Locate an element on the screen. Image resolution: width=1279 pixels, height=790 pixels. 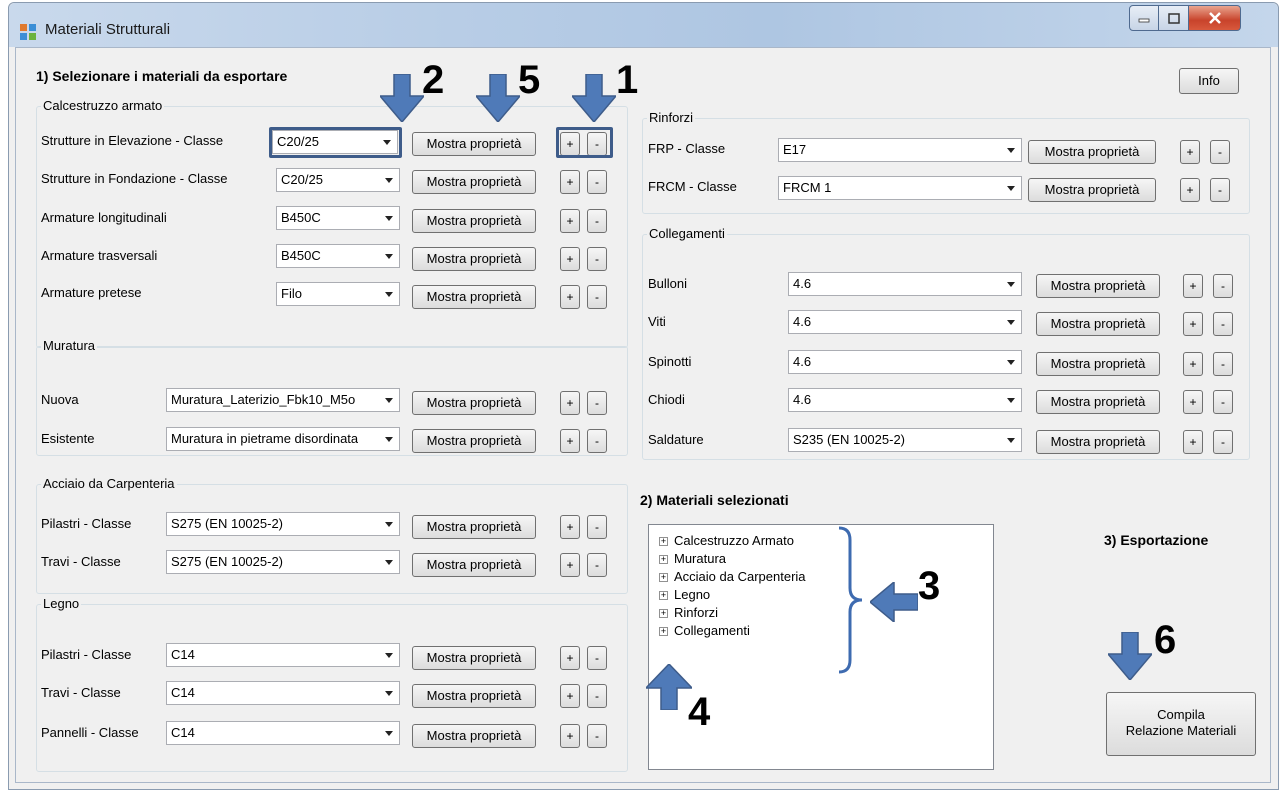
combo-muratura-nuova: Muratura_Laterizio_Fbk10_M5o is located at coordinates (283, 400).